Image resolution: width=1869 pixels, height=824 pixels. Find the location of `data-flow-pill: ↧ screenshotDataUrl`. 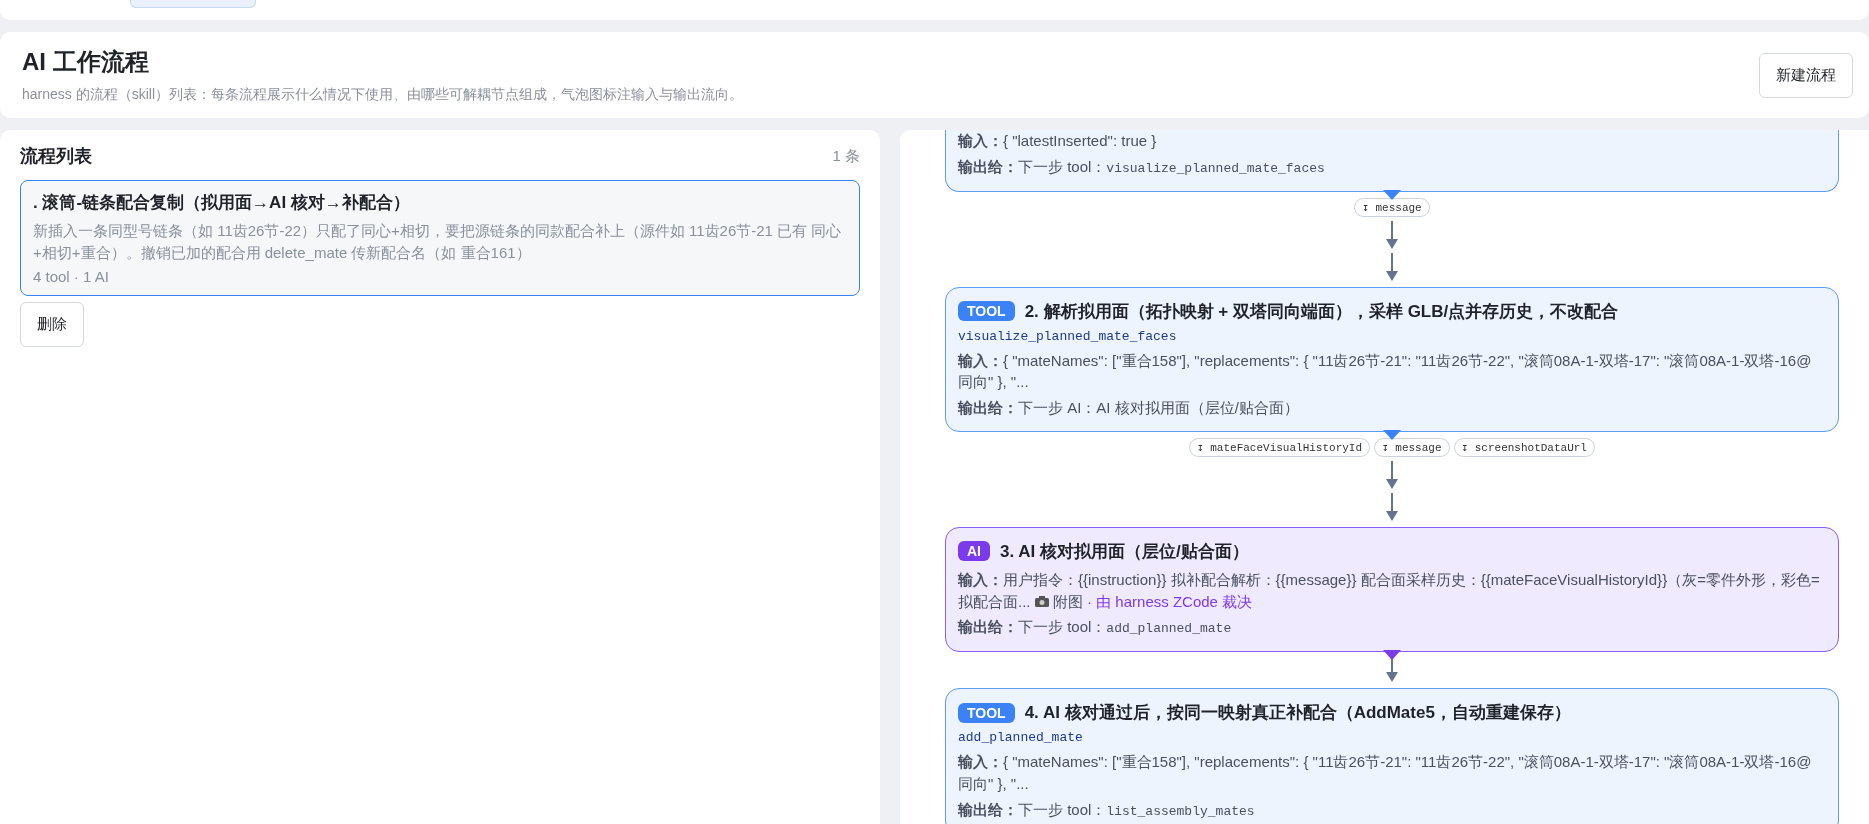

data-flow-pill: ↧ screenshotDataUrl is located at coordinates (1524, 447).